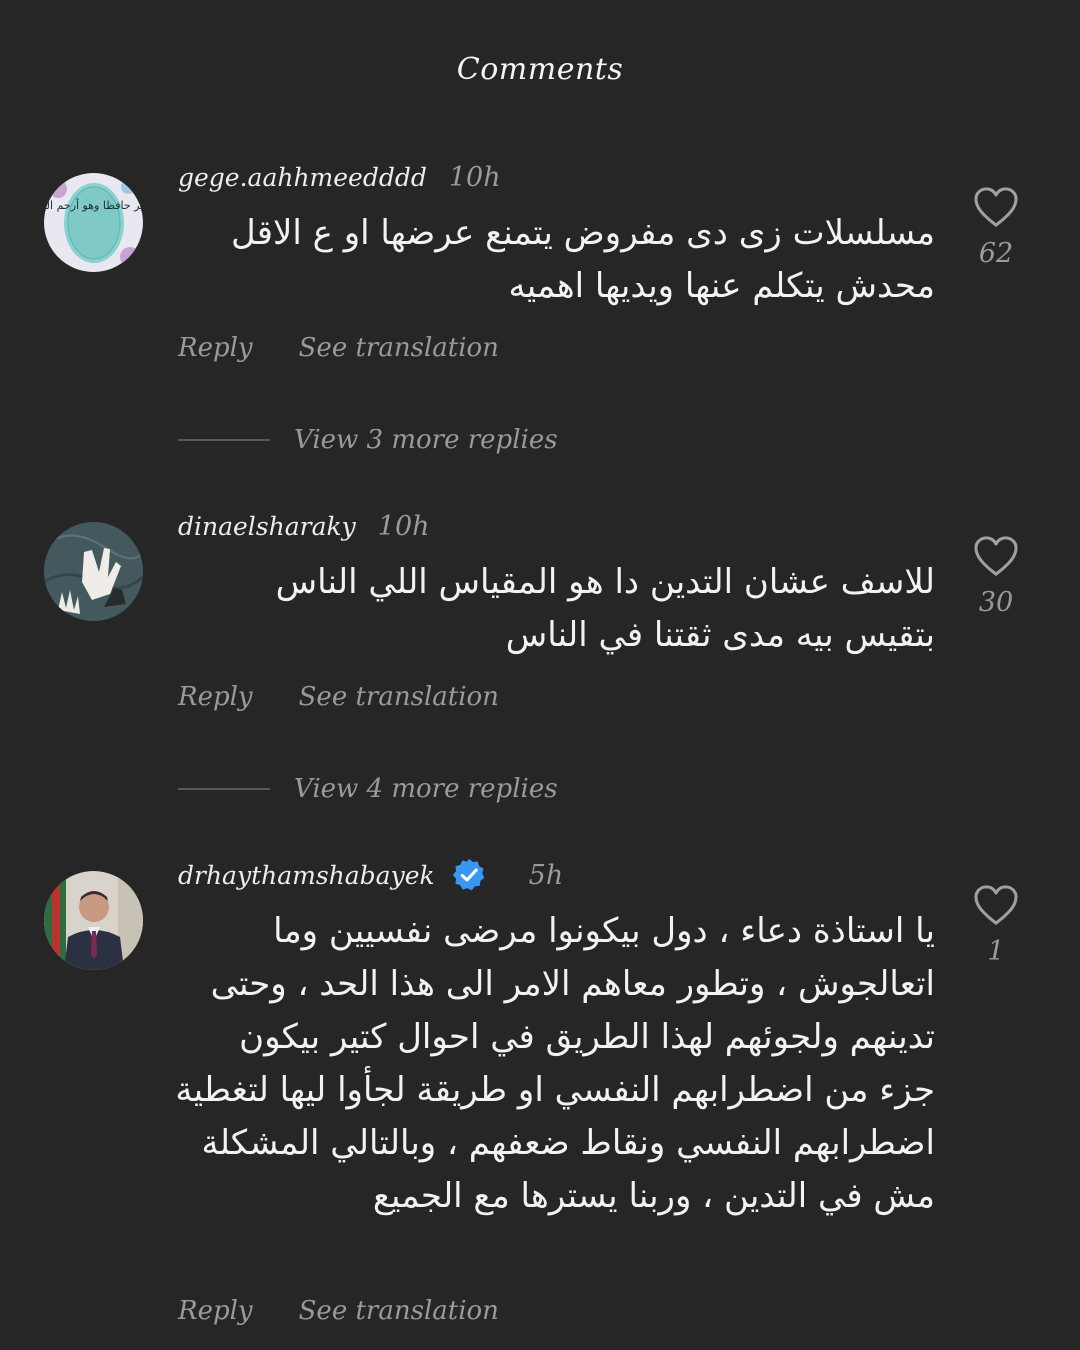 Image resolution: width=1080 pixels, height=1350 pixels. I want to click on avatar: فالله خير حافظا وهو أرحم الراحمين, so click(93, 222).